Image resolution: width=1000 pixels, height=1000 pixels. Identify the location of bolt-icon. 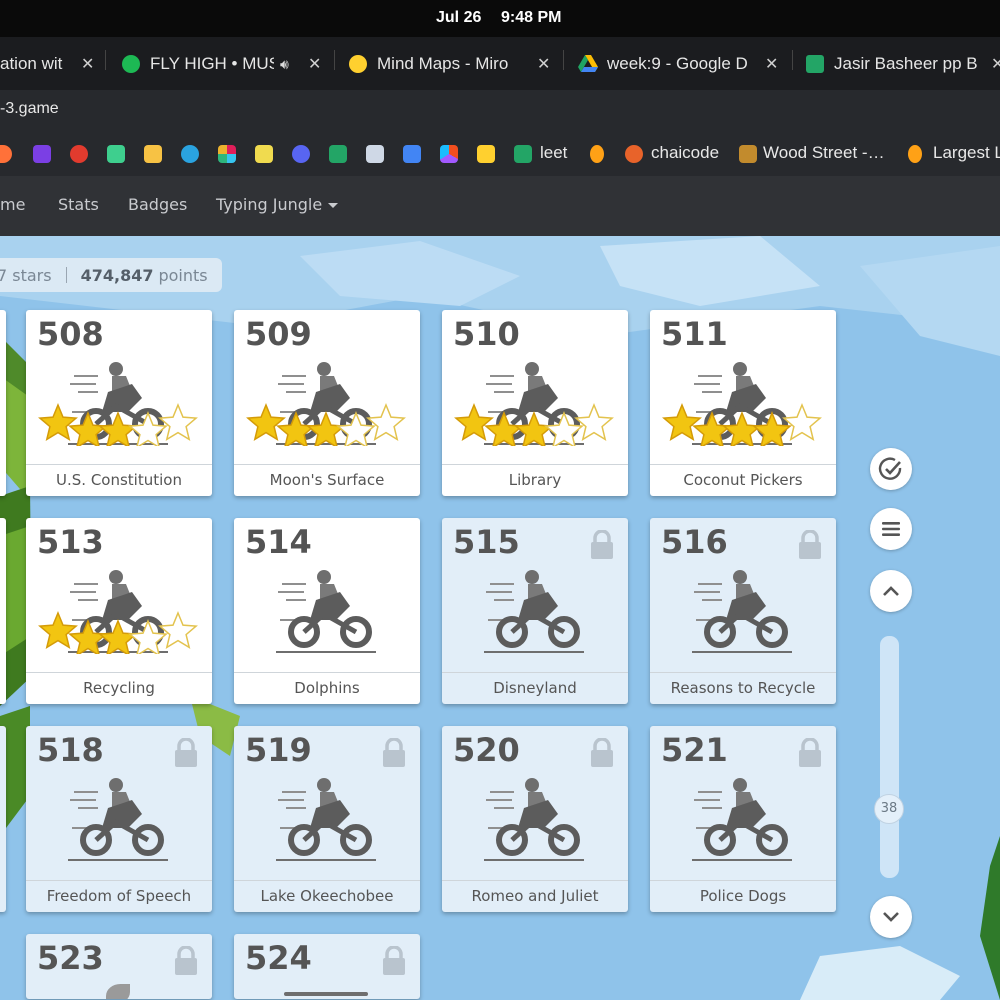
(42, 154).